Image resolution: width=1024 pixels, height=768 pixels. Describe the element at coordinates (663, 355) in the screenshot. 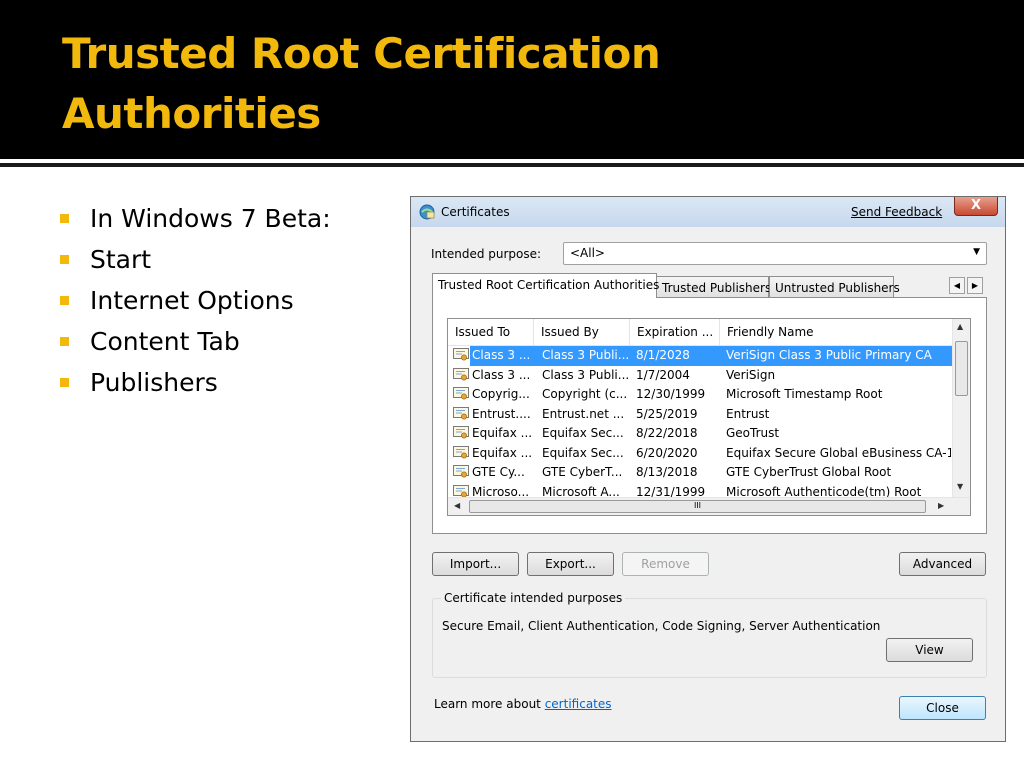

I see `cell-expiration: 8/1/2028` at that location.